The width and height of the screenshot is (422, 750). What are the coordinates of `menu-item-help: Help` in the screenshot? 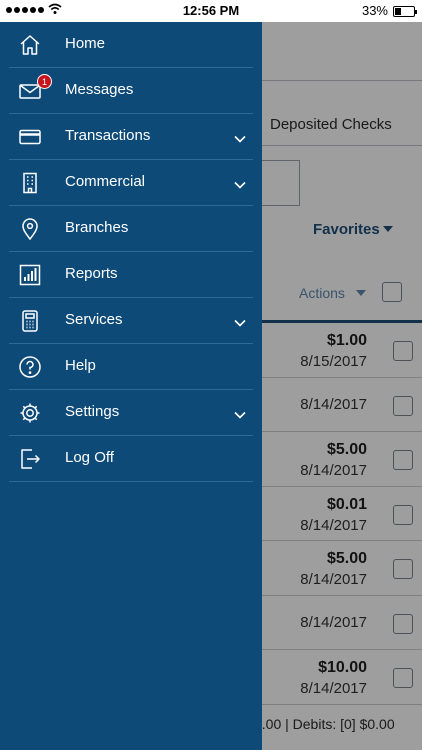 It's located at (131, 367).